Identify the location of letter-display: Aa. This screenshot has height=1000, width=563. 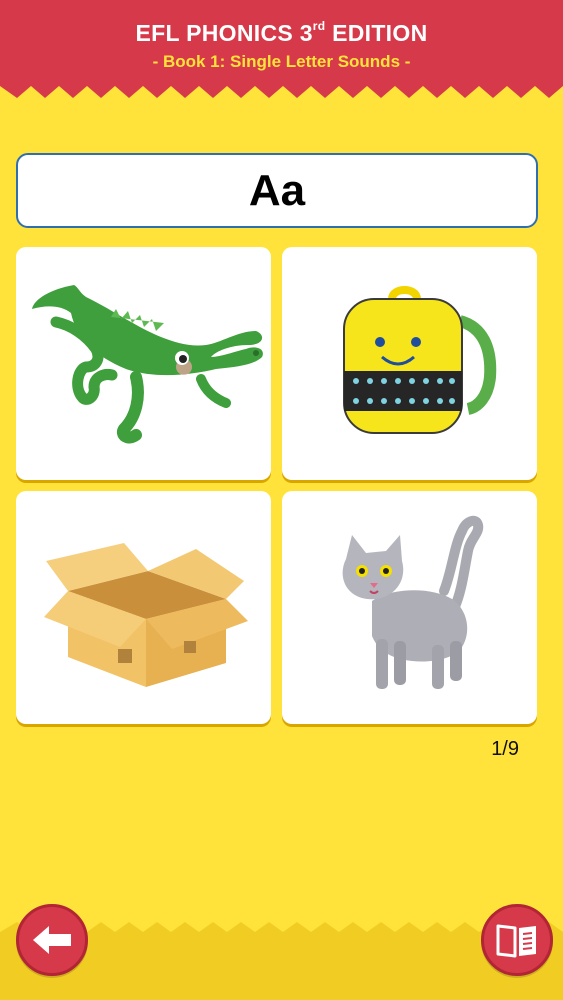
(277, 190).